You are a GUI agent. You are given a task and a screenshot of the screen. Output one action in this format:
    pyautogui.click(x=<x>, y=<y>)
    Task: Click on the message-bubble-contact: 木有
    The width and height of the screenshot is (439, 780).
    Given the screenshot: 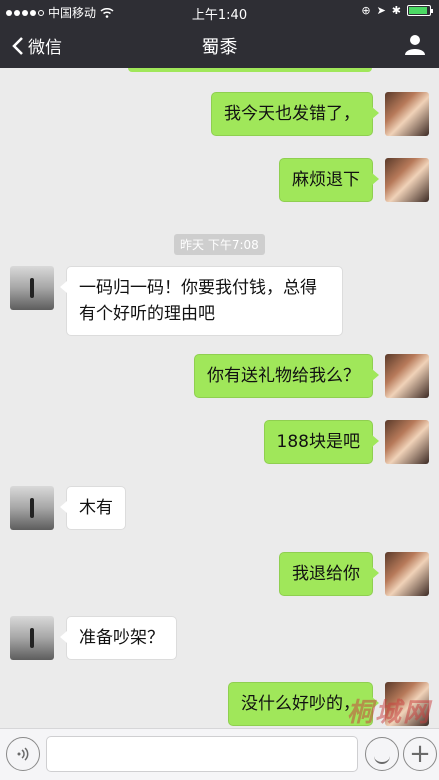 What is the action you would take?
    pyautogui.click(x=93, y=508)
    